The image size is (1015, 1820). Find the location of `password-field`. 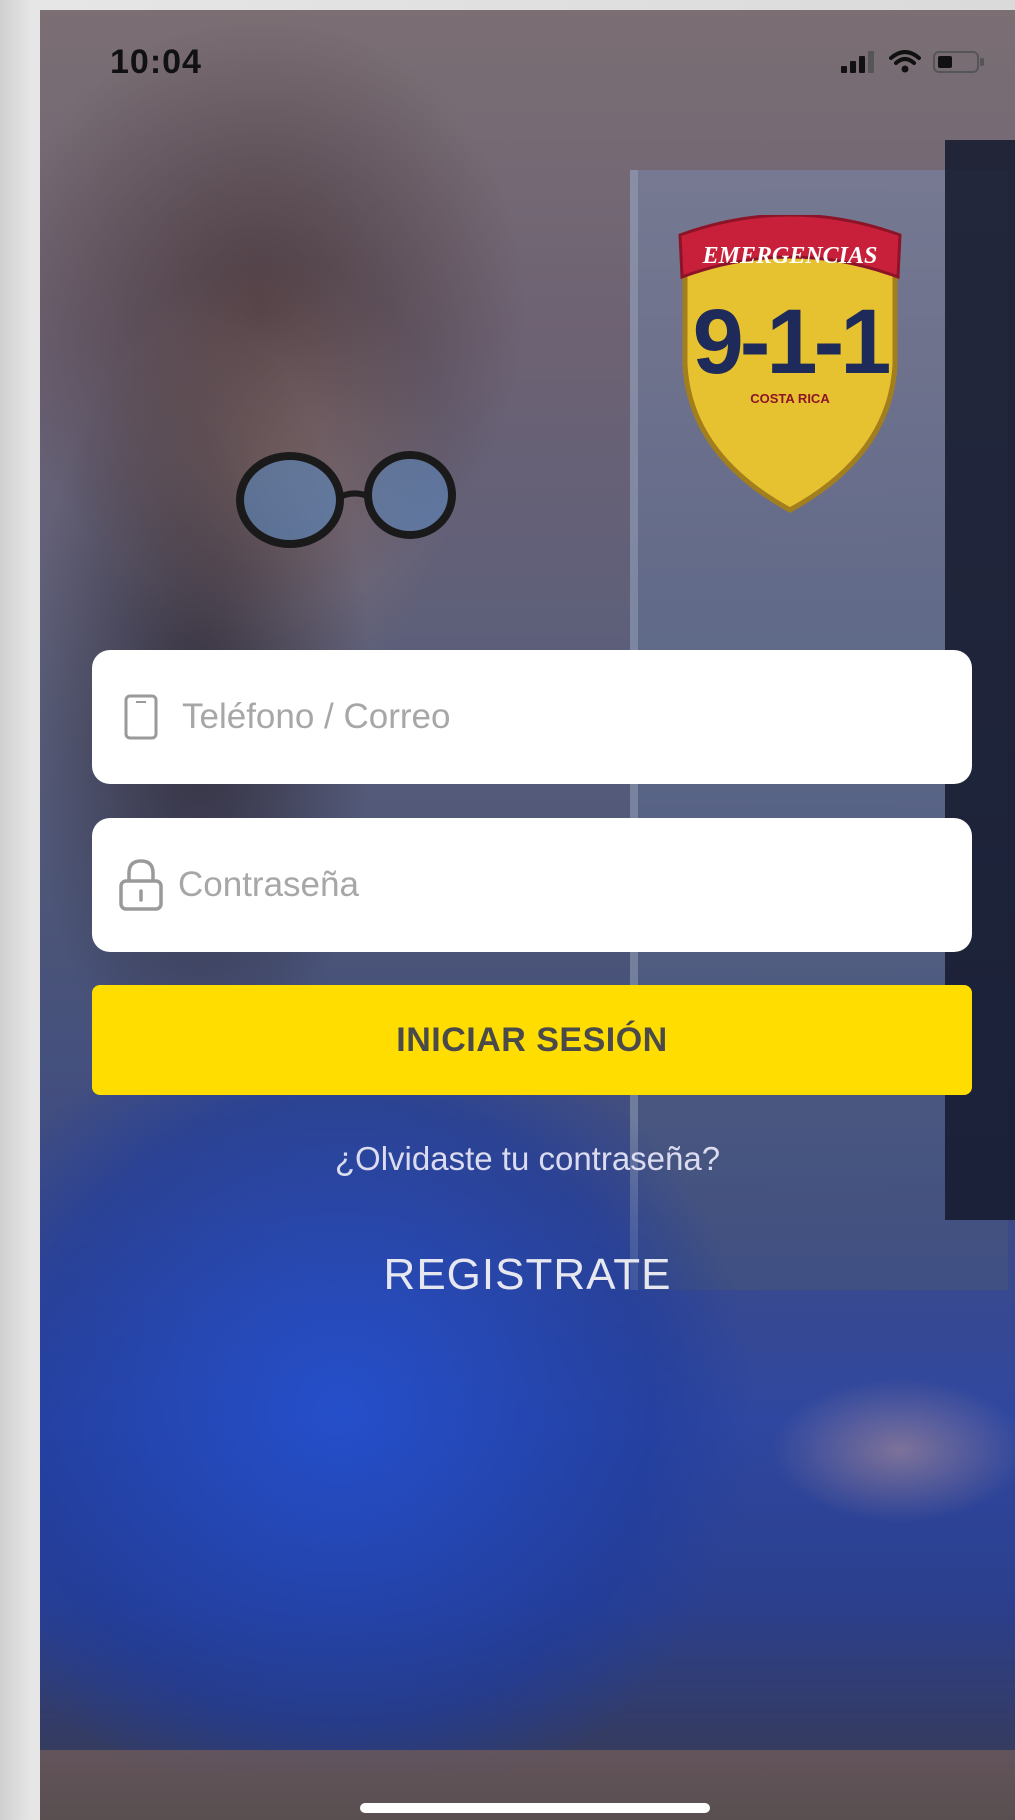

password-field is located at coordinates (532, 885).